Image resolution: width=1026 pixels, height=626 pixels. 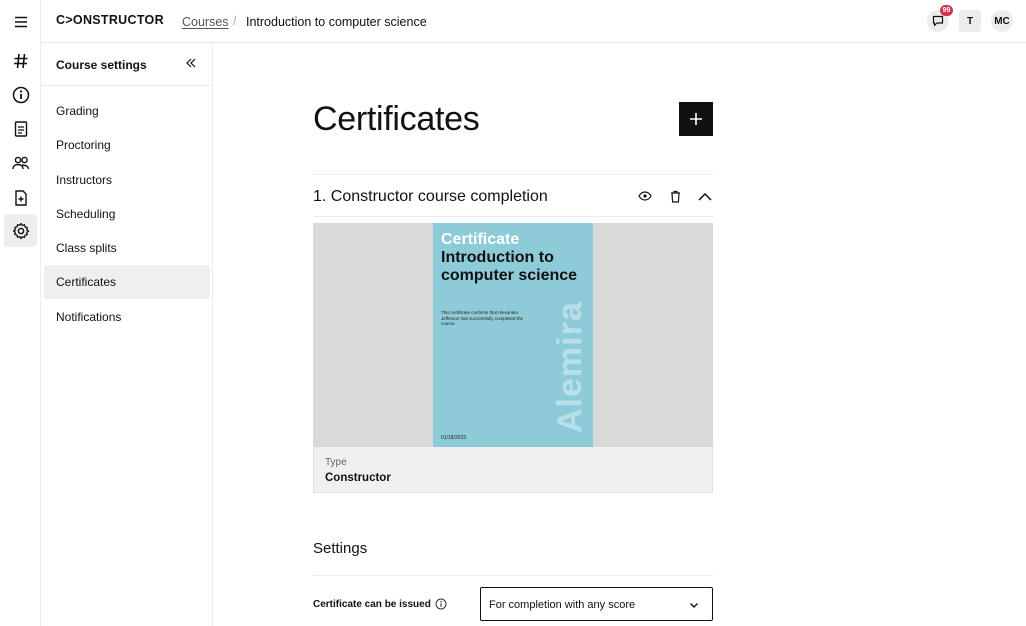 I want to click on certificate-card-label: Certificate, so click(x=480, y=239).